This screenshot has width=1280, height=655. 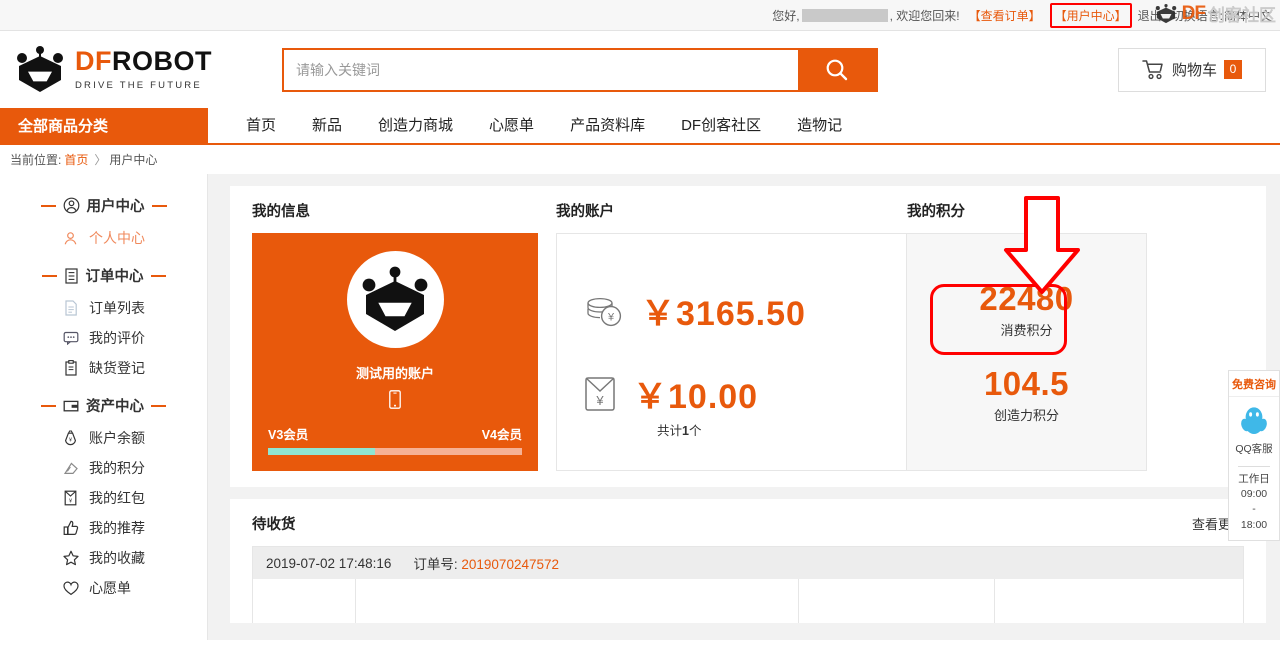 I want to click on sidebar-group-asset-center: 资产中心 ¥ 账户余额 我的积分 ¥ 我的红包 我的推荐 我的收藏 心愿单, so click(x=103, y=494).